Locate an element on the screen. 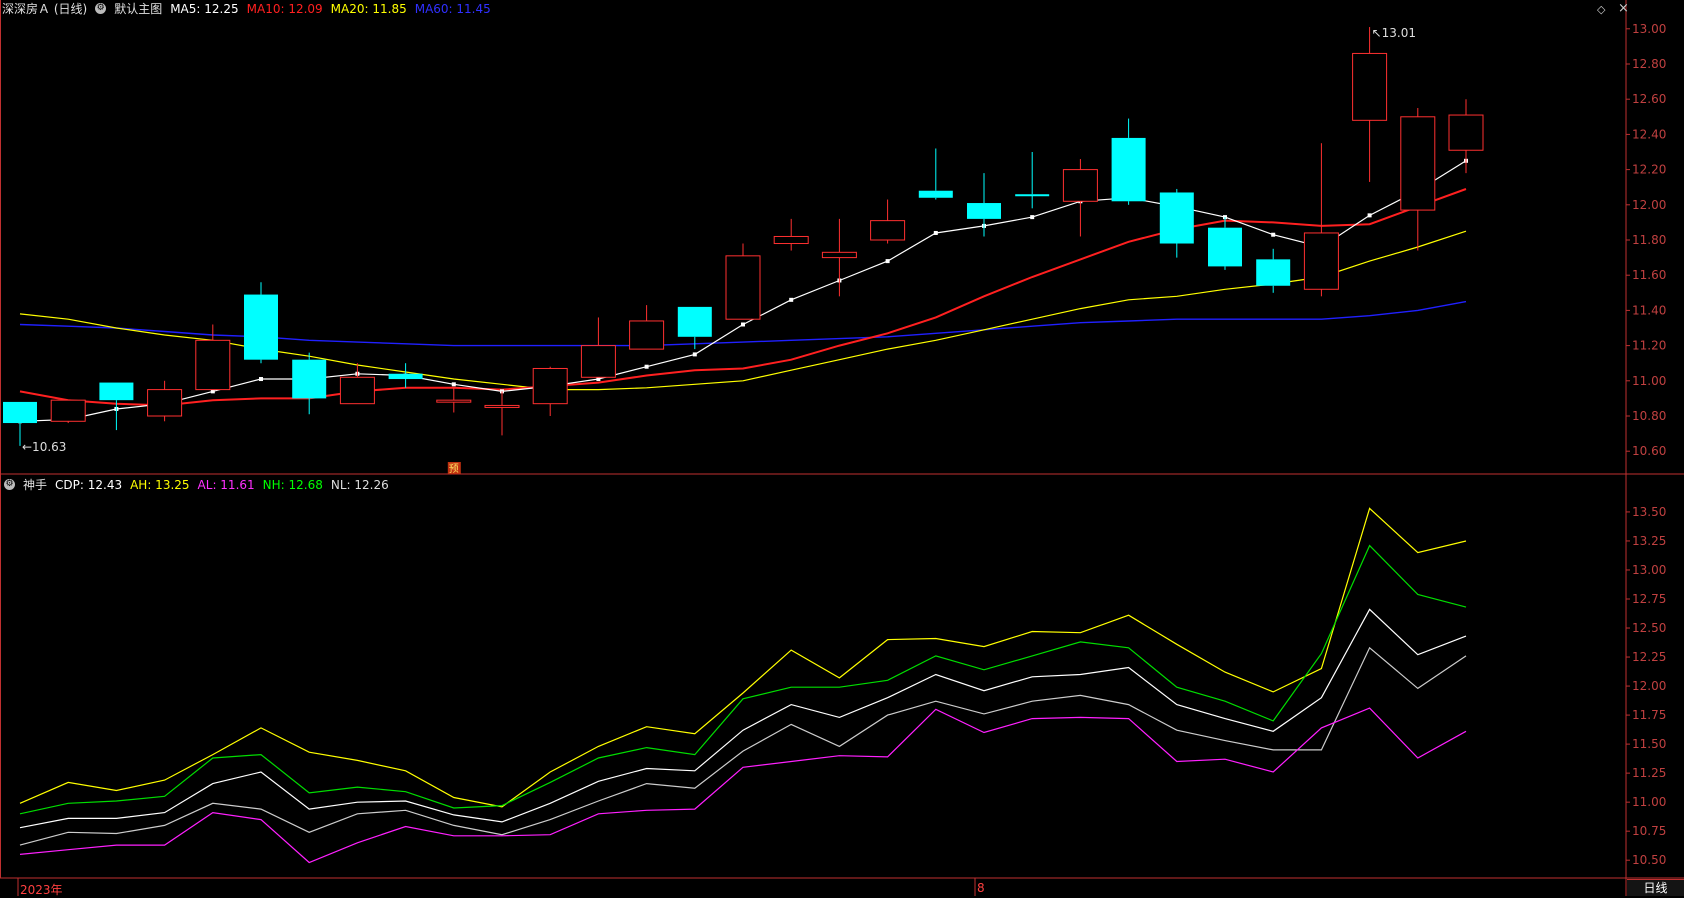 This screenshot has height=898, width=1684. indicator-tick-label: 11.75 is located at coordinates (1649, 715).